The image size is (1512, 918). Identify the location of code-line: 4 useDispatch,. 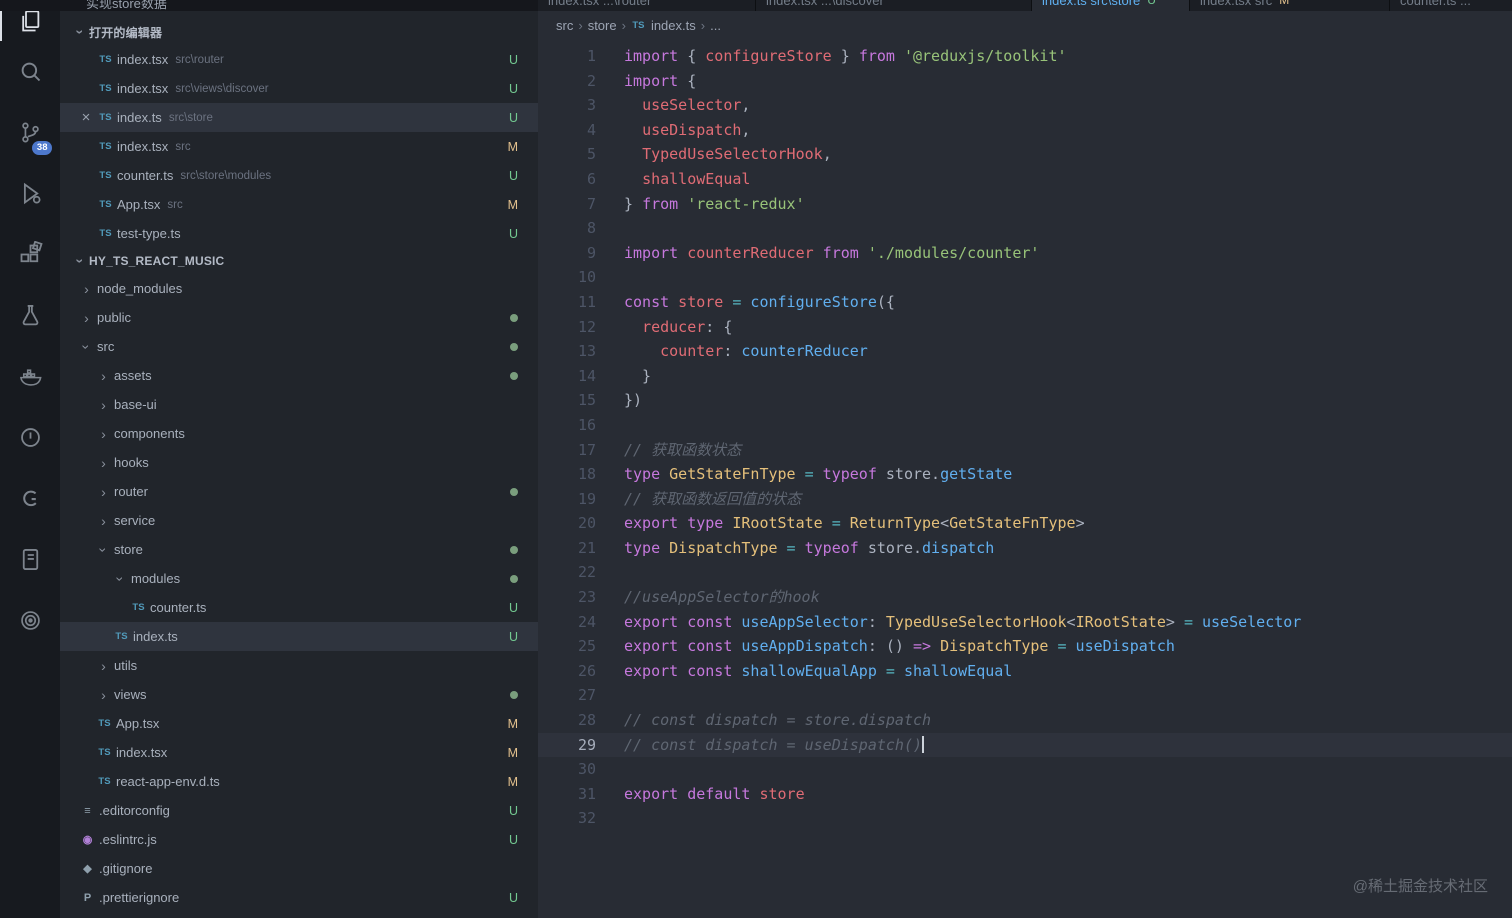
(1025, 130).